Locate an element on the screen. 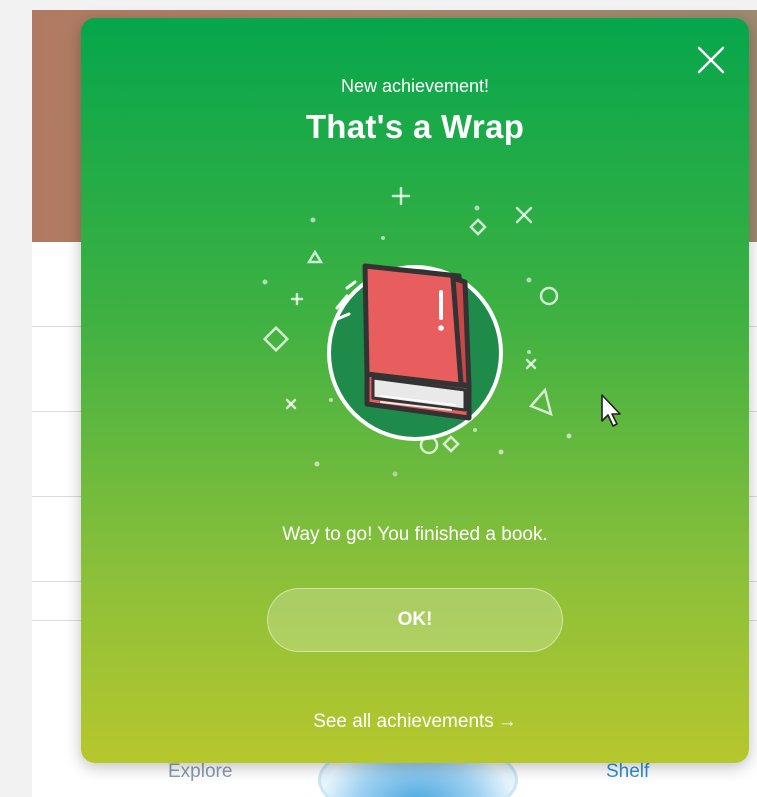  achievement-message: Way to go! You finished a book. is located at coordinates (415, 534).